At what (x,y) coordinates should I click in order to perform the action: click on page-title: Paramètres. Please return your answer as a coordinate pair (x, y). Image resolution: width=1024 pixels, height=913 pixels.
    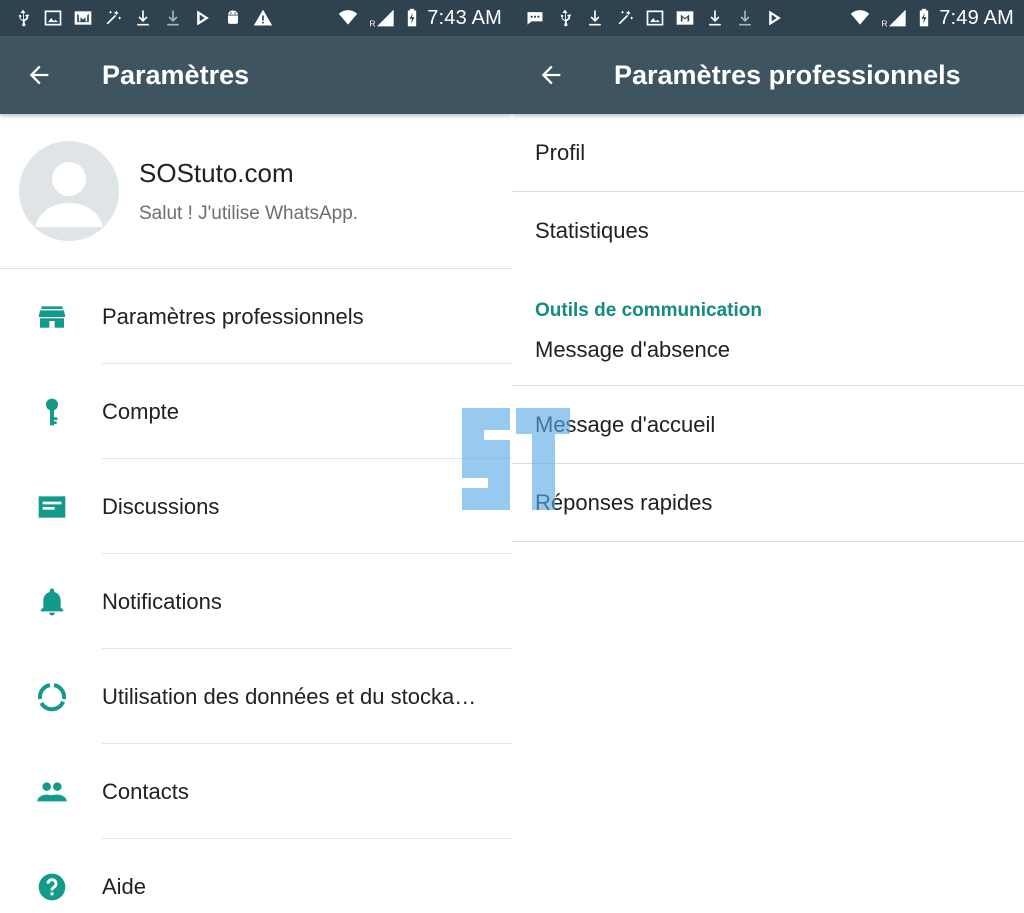
    Looking at the image, I should click on (176, 75).